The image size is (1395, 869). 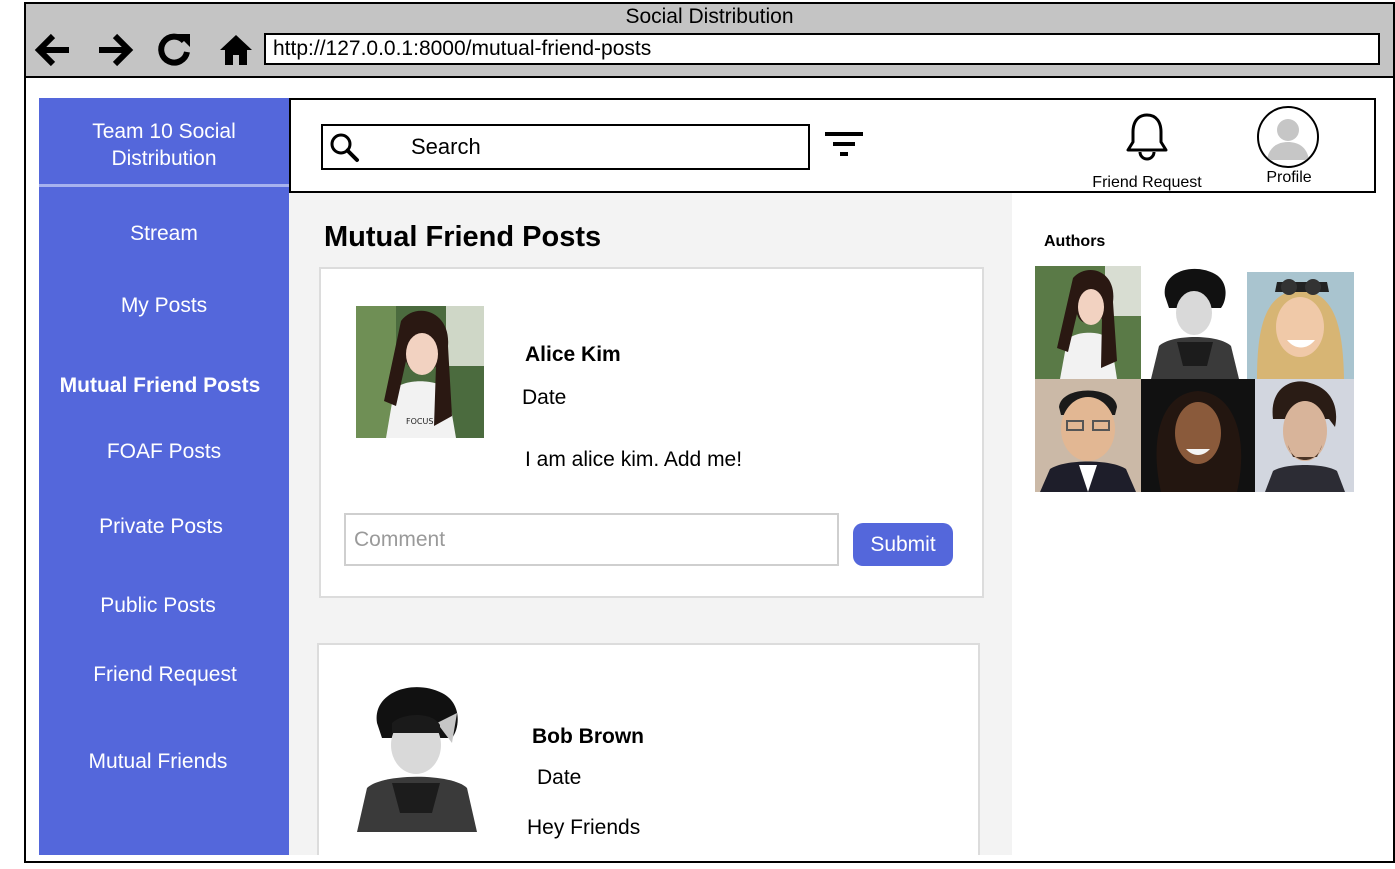 I want to click on post-author: Alice Kim, so click(x=573, y=354).